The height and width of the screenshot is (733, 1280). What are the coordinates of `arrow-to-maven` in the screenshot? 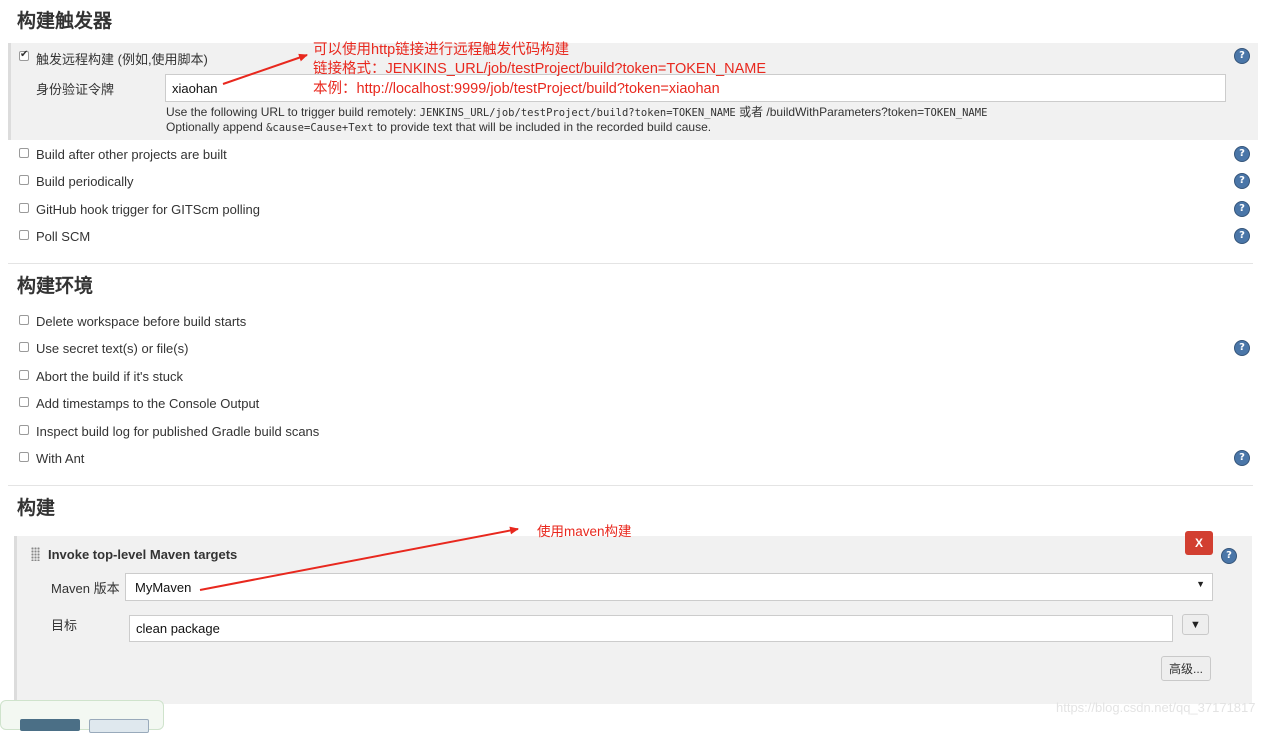 It's located at (359, 558).